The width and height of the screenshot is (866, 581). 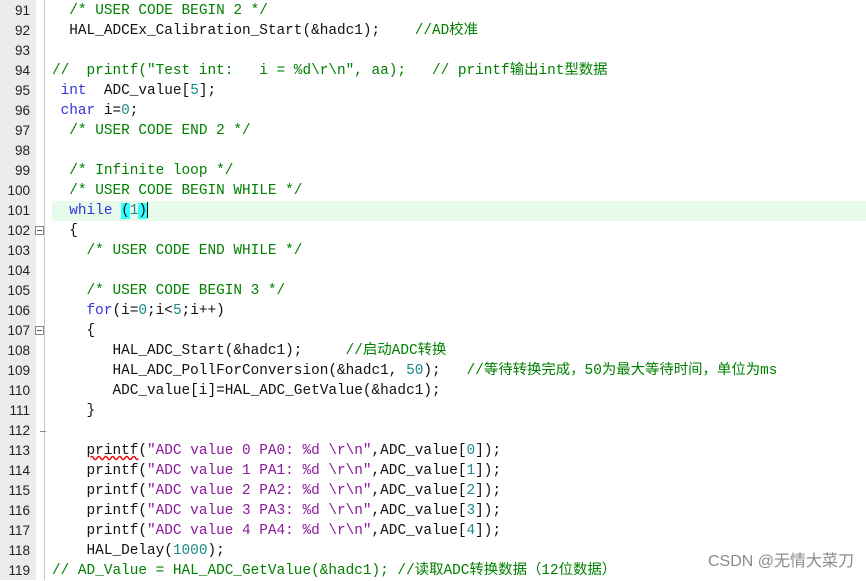 I want to click on code-line: 95 int ADC_value[5];, so click(x=433, y=91).